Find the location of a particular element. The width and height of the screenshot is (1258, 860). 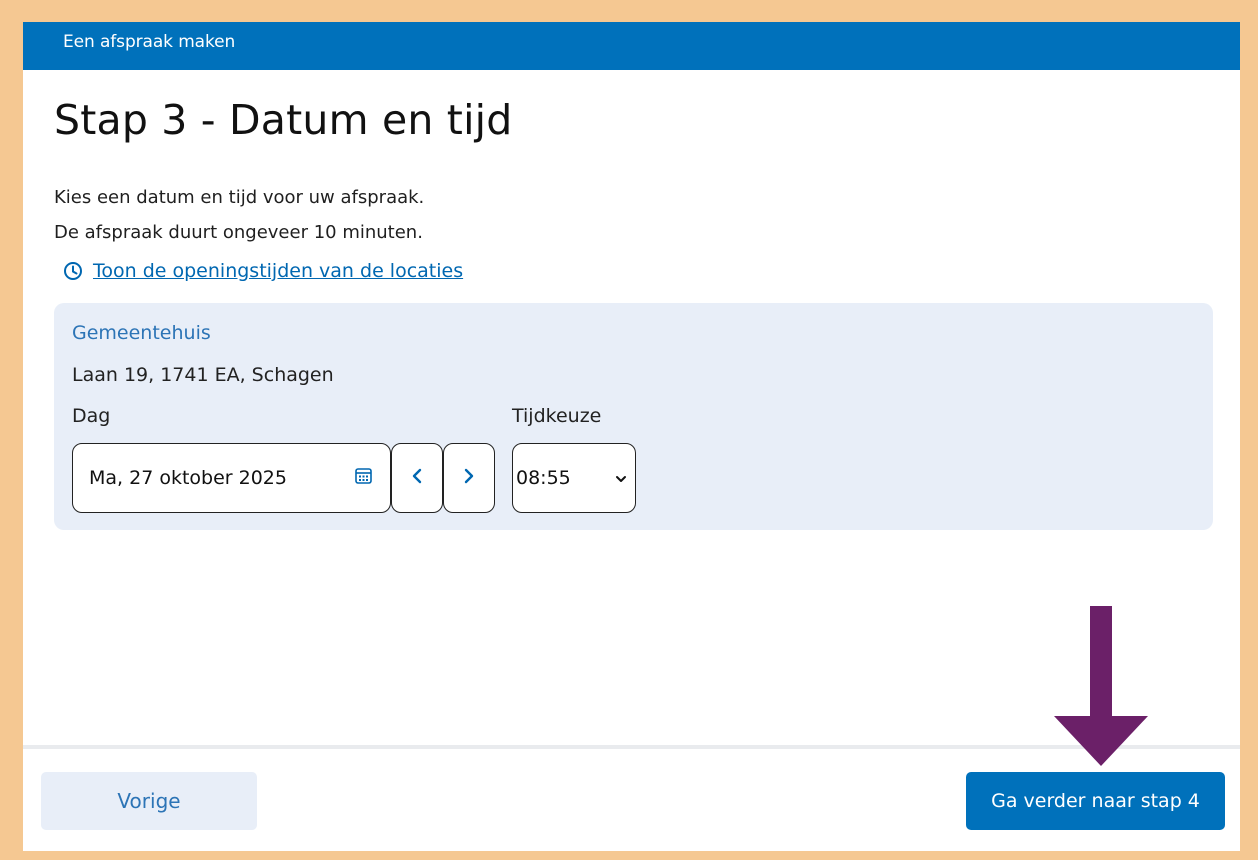

location-name: Gemeentehuis is located at coordinates (141, 333).